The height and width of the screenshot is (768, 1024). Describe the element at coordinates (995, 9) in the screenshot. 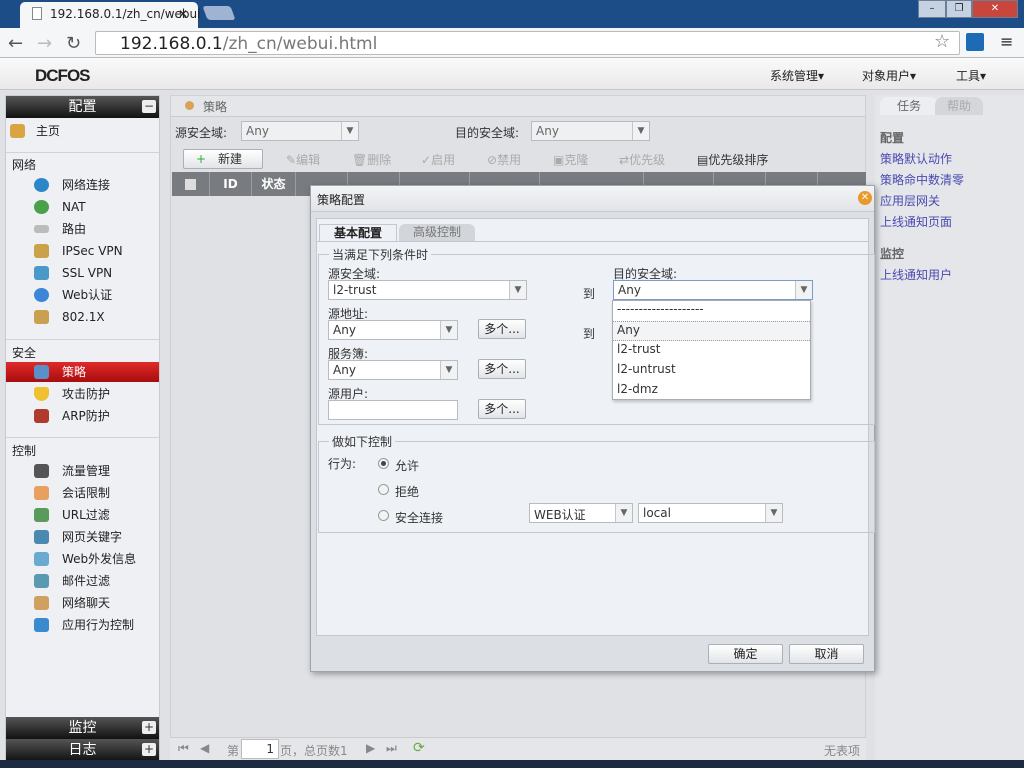

I see `window-close-button: ✕` at that location.